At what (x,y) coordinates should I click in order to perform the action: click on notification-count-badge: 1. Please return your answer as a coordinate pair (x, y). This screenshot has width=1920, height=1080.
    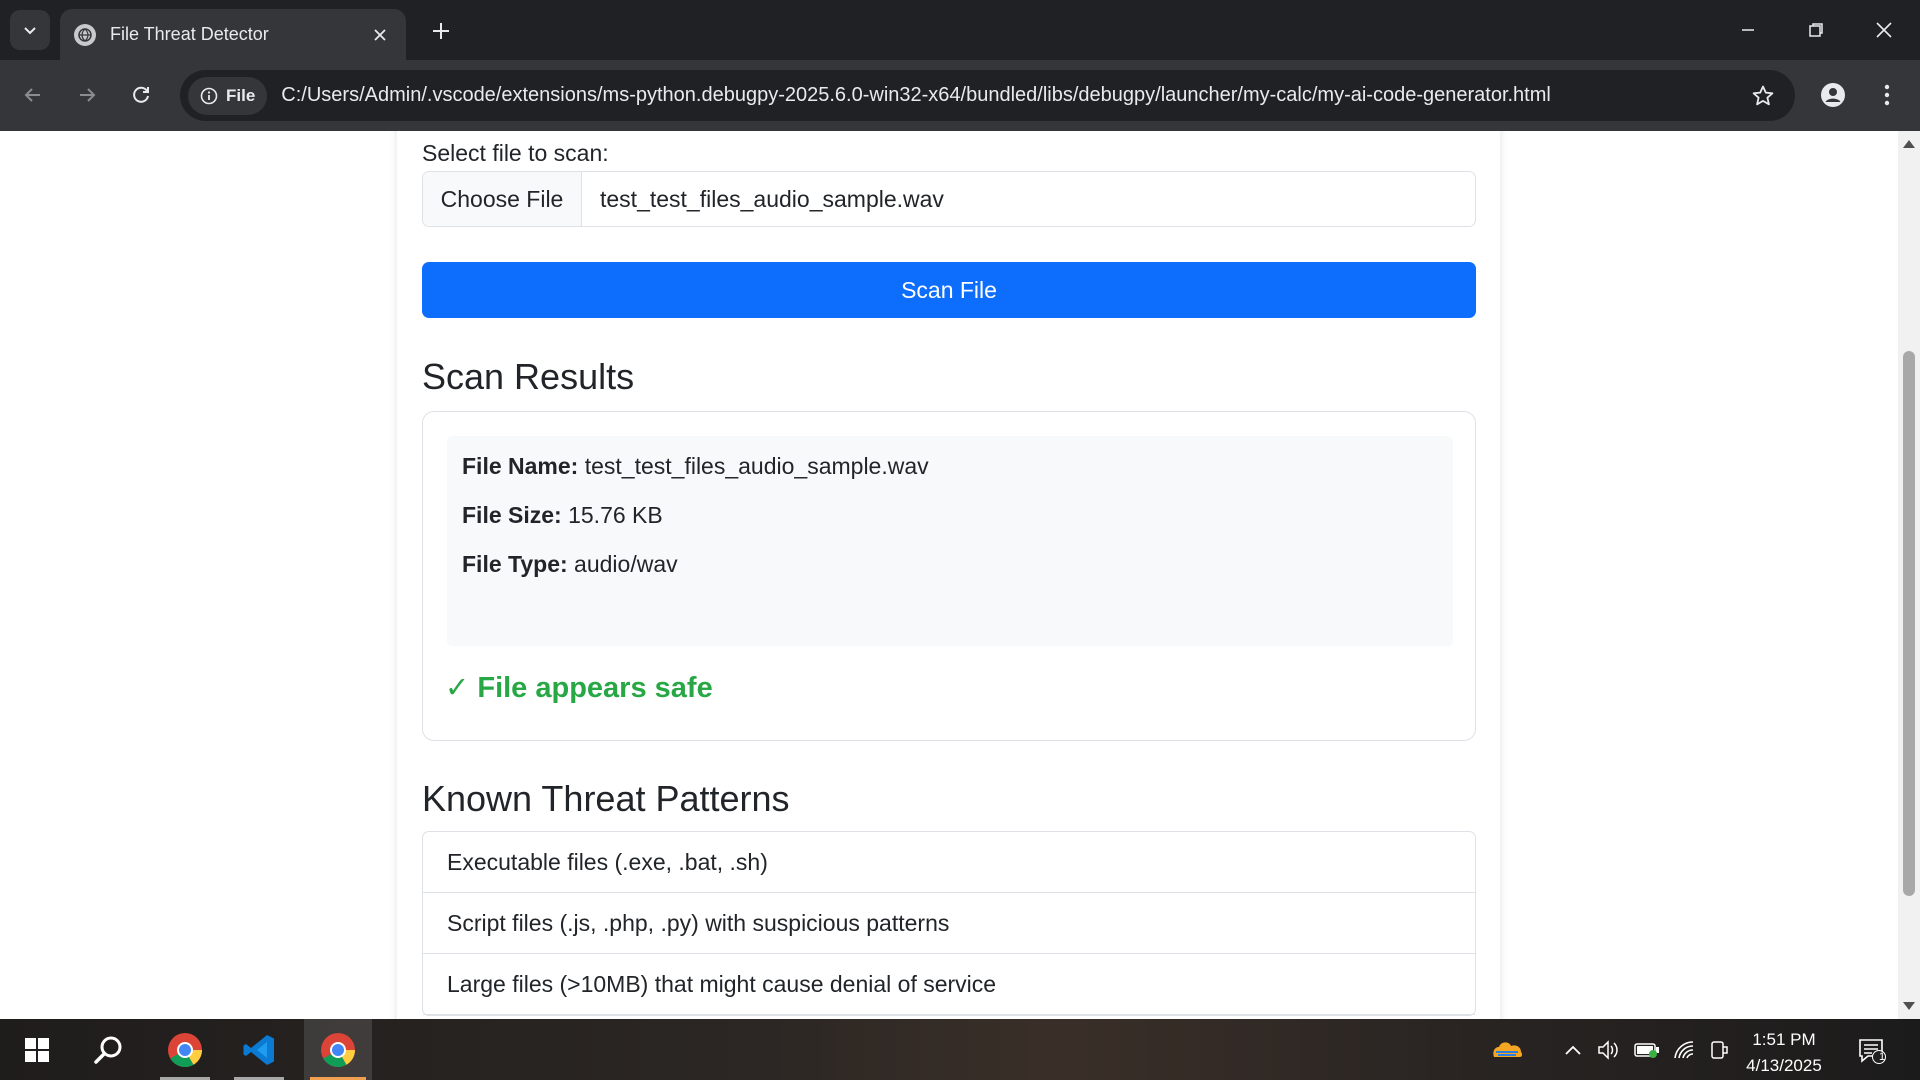
    Looking at the image, I should click on (1882, 1057).